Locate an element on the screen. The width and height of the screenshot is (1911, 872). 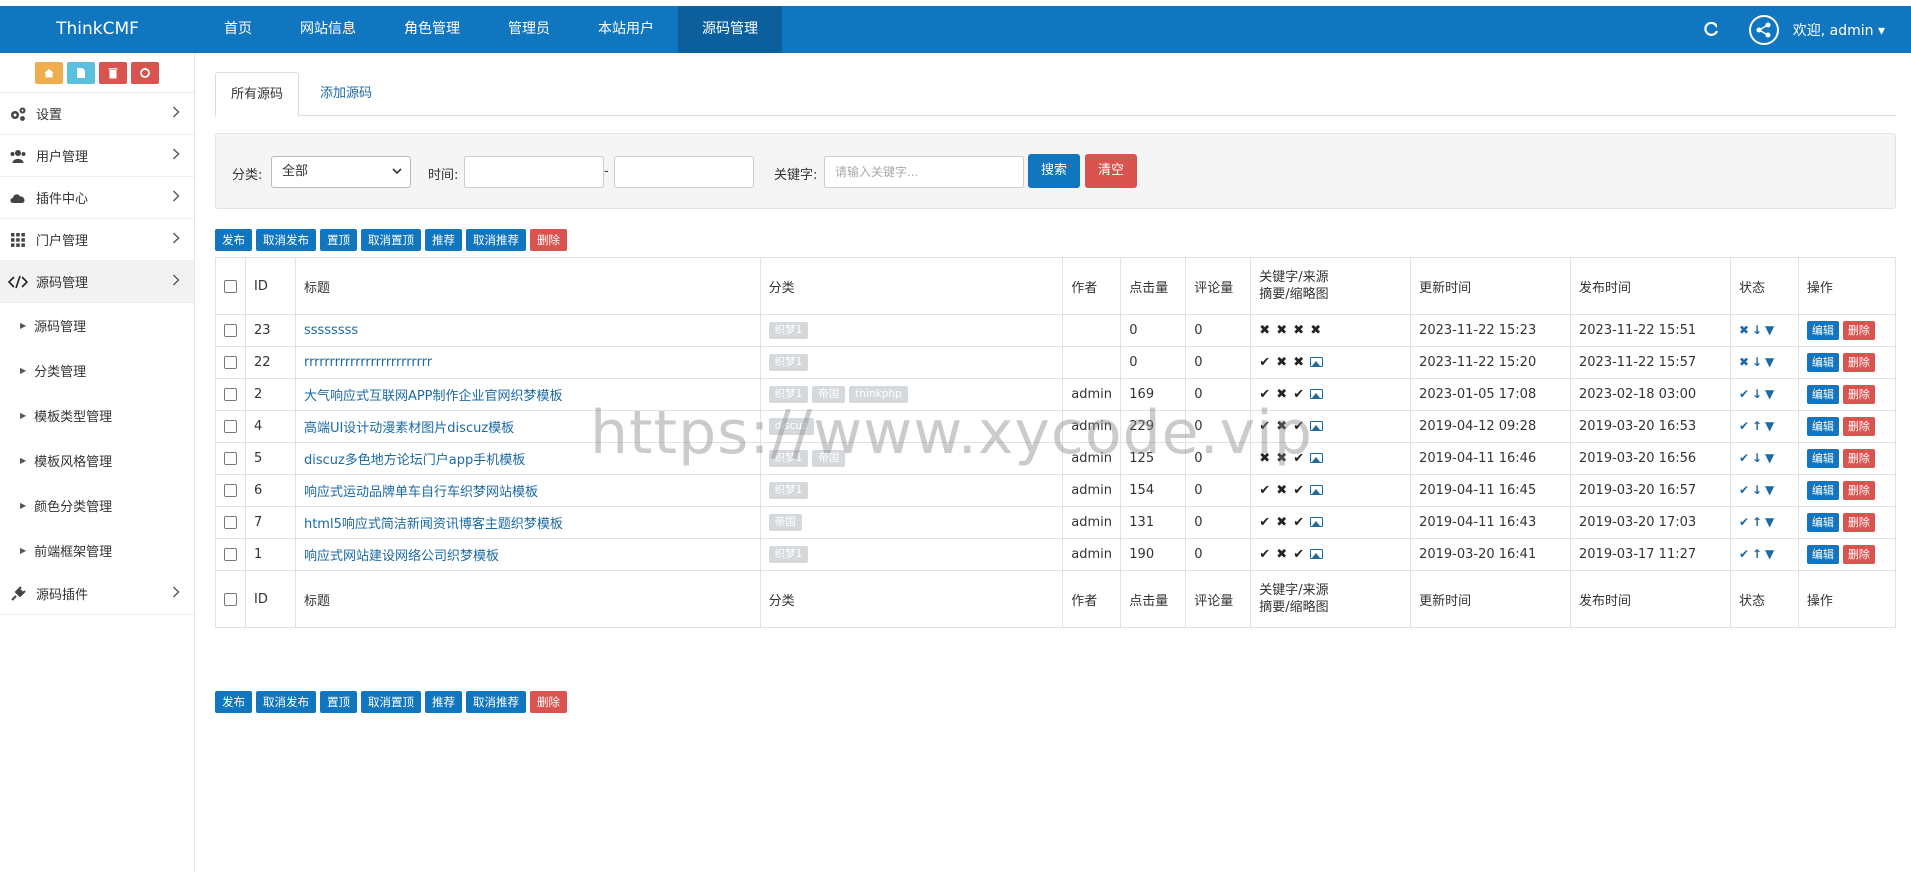
nav-site-info: 网站信息 is located at coordinates (328, 29).